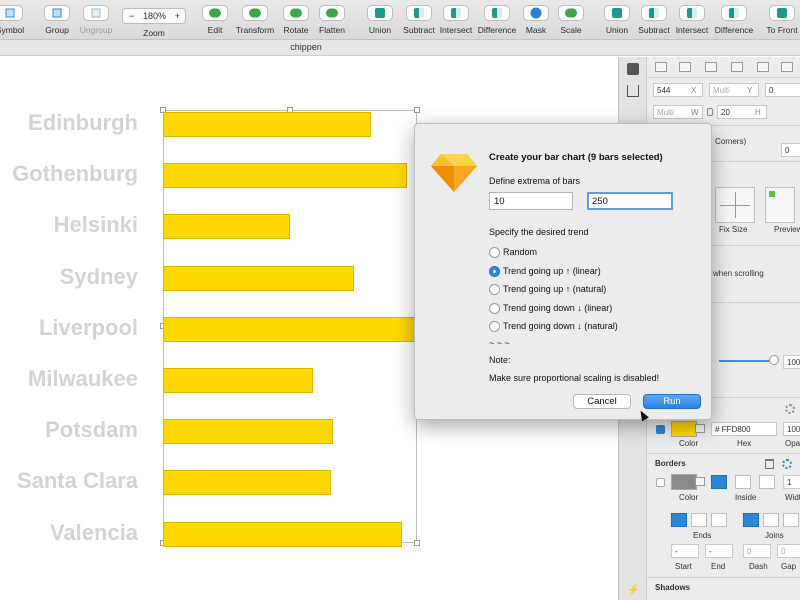  I want to click on flatten-icon, so click(332, 13).